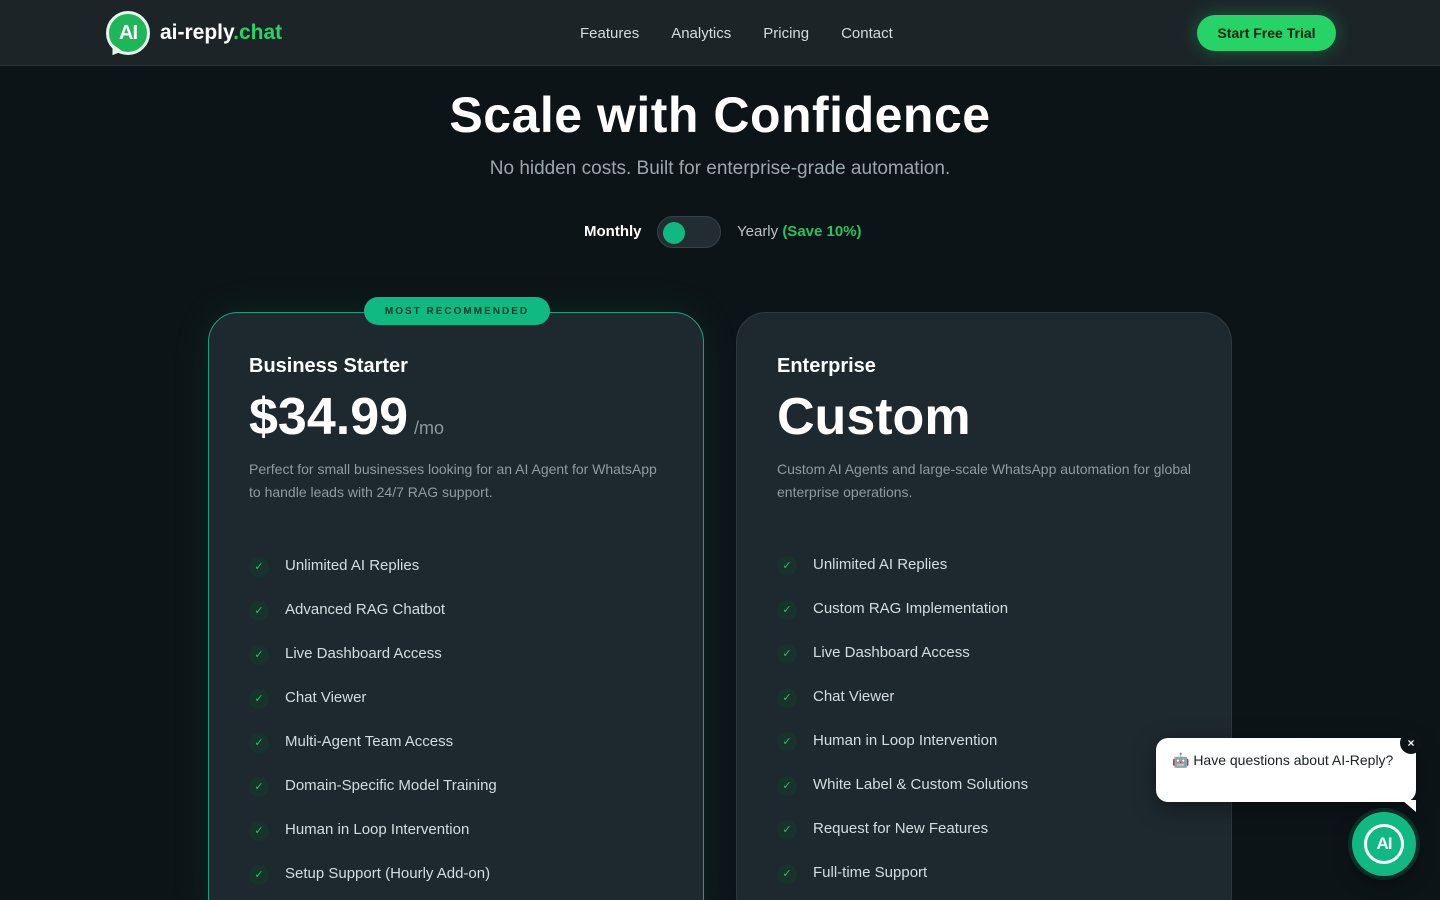 Image resolution: width=1440 pixels, height=900 pixels. Describe the element at coordinates (720, 115) in the screenshot. I see `page-title: Scale with Confidence` at that location.